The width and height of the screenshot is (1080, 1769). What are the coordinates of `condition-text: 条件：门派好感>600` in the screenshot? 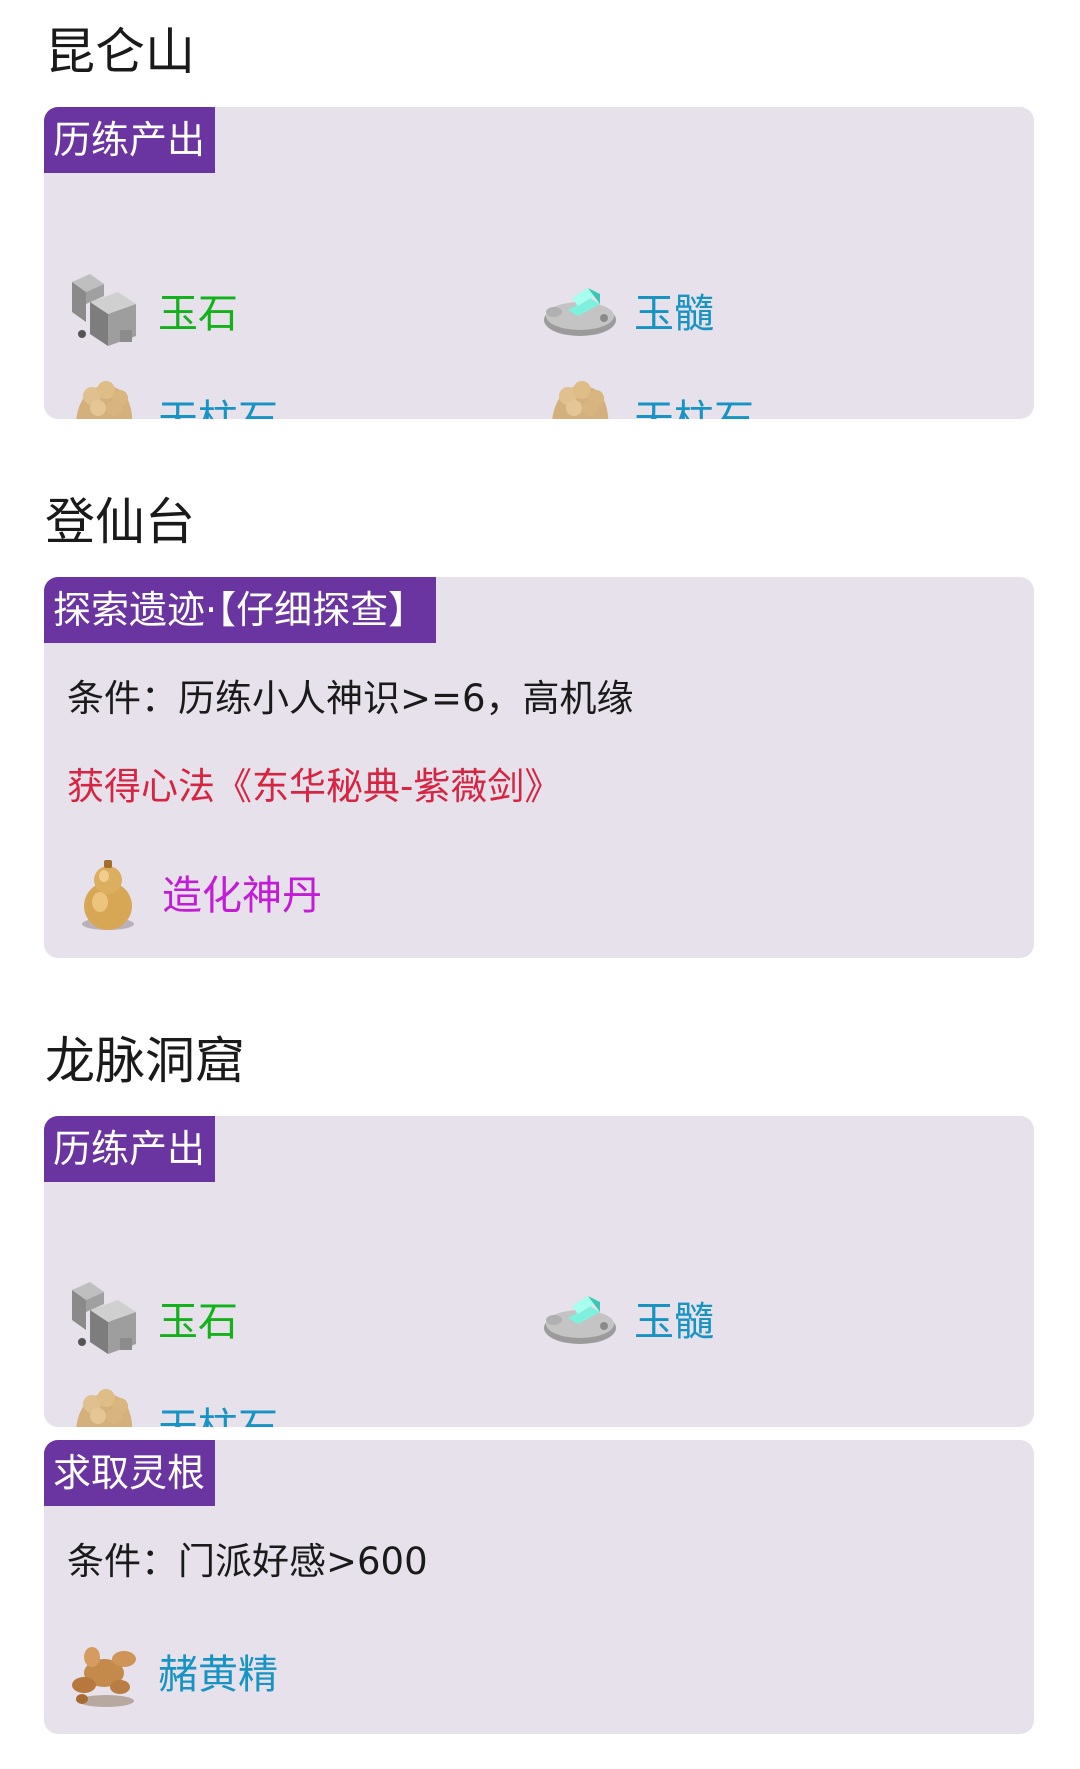 It's located at (247, 1561).